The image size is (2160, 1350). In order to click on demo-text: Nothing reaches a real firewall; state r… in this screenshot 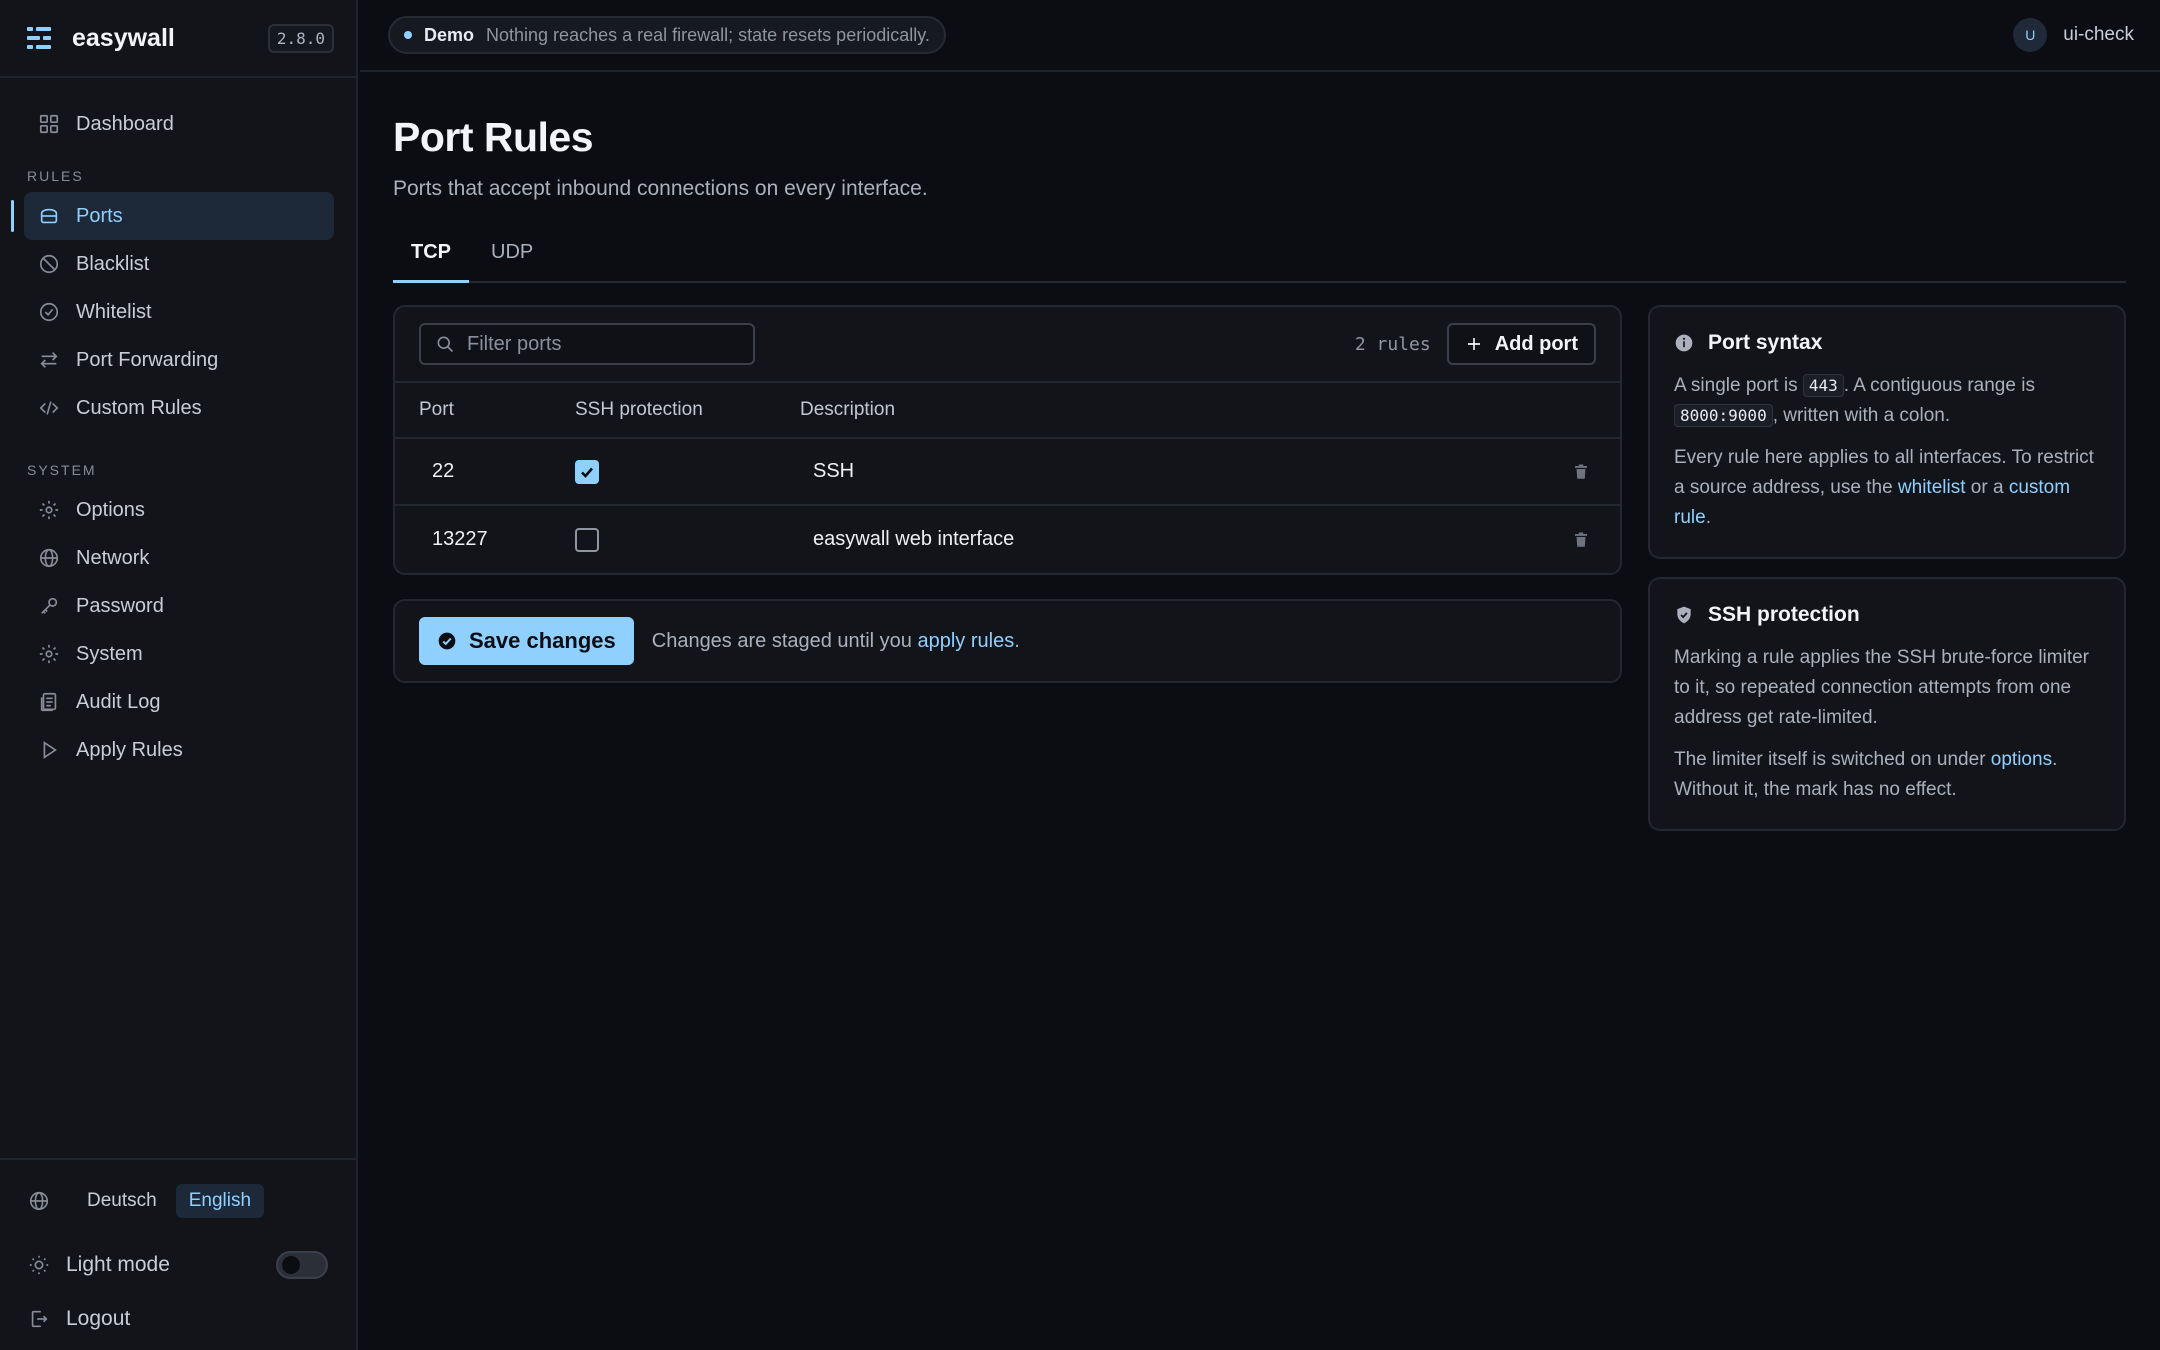, I will do `click(708, 34)`.